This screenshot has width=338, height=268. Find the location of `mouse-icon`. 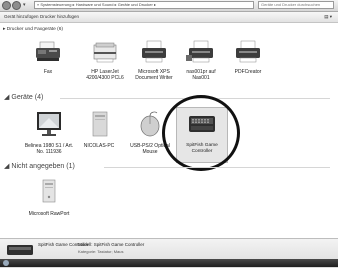

mouse-icon is located at coordinates (150, 124).